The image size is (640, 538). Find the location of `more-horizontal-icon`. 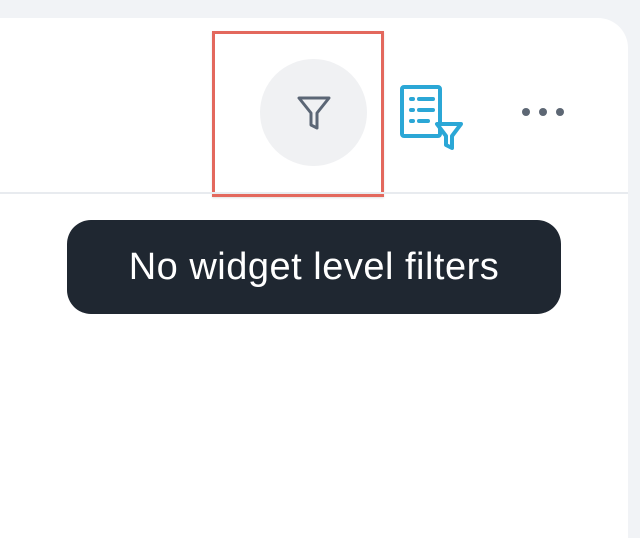

more-horizontal-icon is located at coordinates (543, 112).